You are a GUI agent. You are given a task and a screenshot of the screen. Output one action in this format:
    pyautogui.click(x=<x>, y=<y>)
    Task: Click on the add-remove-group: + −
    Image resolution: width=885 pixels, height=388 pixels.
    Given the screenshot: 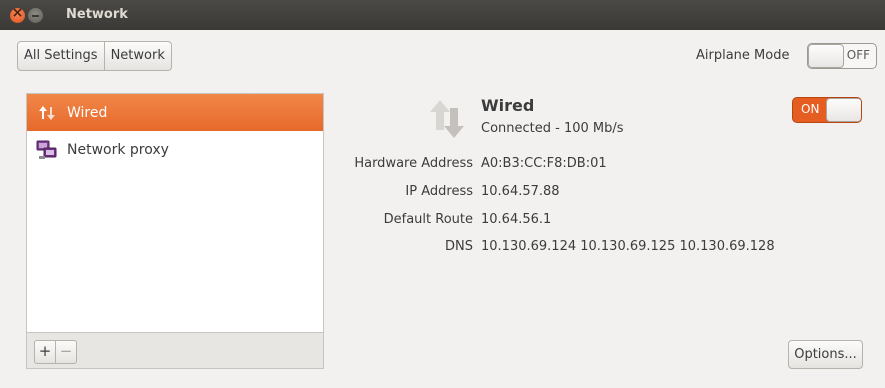 What is the action you would take?
    pyautogui.click(x=55, y=352)
    